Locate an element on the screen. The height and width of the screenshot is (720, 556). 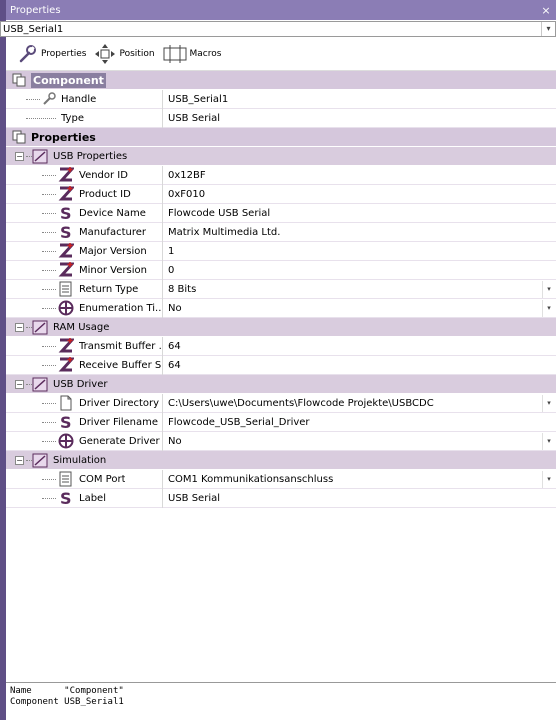
tab-properties: Properties is located at coordinates (52, 54).